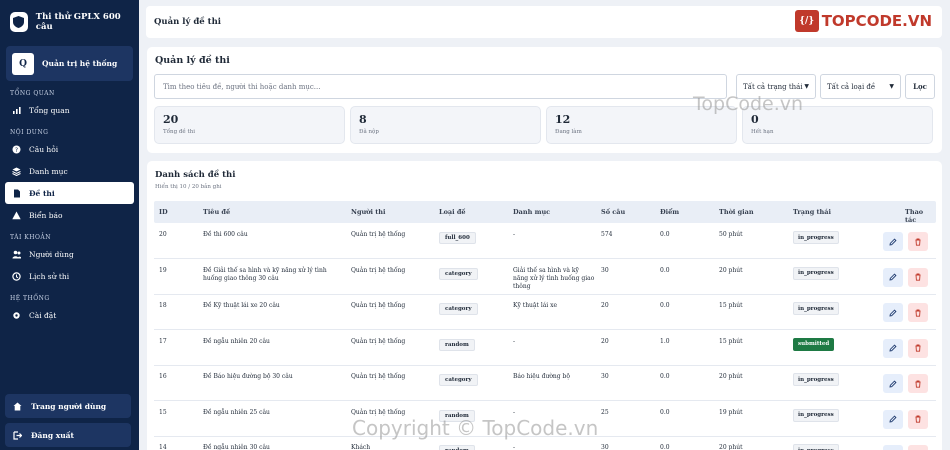  I want to click on cell-title: Đề thi 600 câu, so click(225, 234).